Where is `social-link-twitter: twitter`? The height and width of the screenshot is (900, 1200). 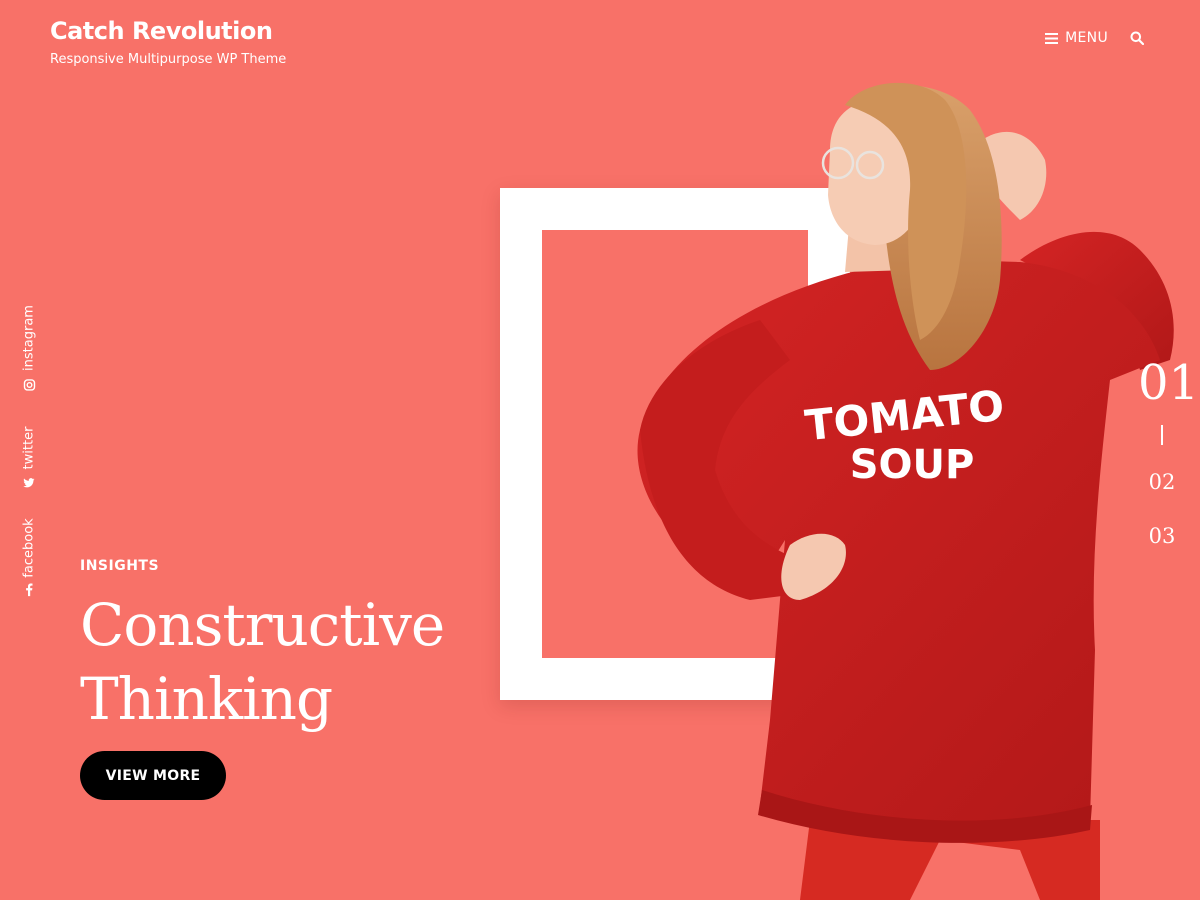
social-link-twitter: twitter is located at coordinates (29, 458).